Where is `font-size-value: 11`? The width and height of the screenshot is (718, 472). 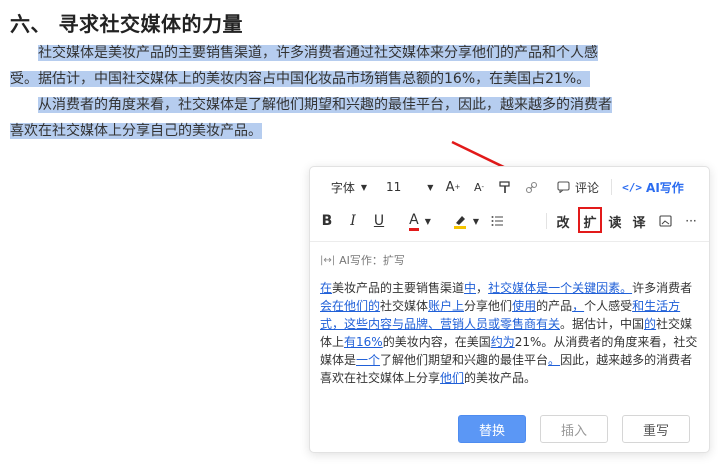 font-size-value: 11 is located at coordinates (394, 187).